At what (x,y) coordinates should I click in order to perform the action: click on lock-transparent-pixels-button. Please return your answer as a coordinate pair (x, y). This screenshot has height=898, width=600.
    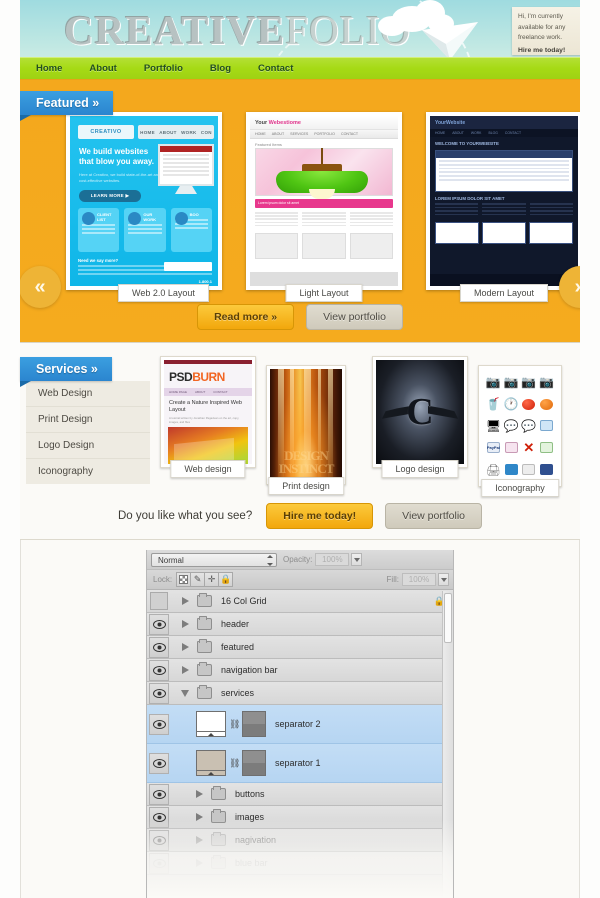
    Looking at the image, I should click on (184, 579).